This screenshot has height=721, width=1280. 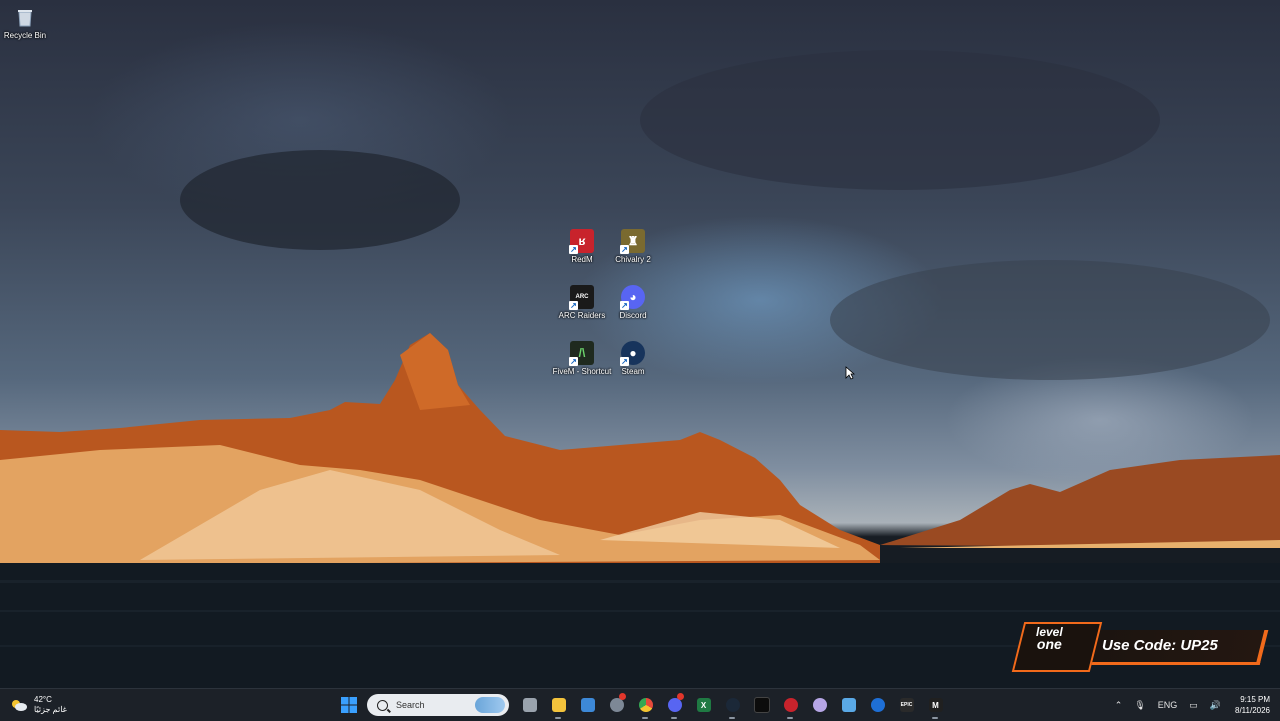 What do you see at coordinates (632, 241) in the screenshot?
I see `chivalry-2-icon: ♜ ↗` at bounding box center [632, 241].